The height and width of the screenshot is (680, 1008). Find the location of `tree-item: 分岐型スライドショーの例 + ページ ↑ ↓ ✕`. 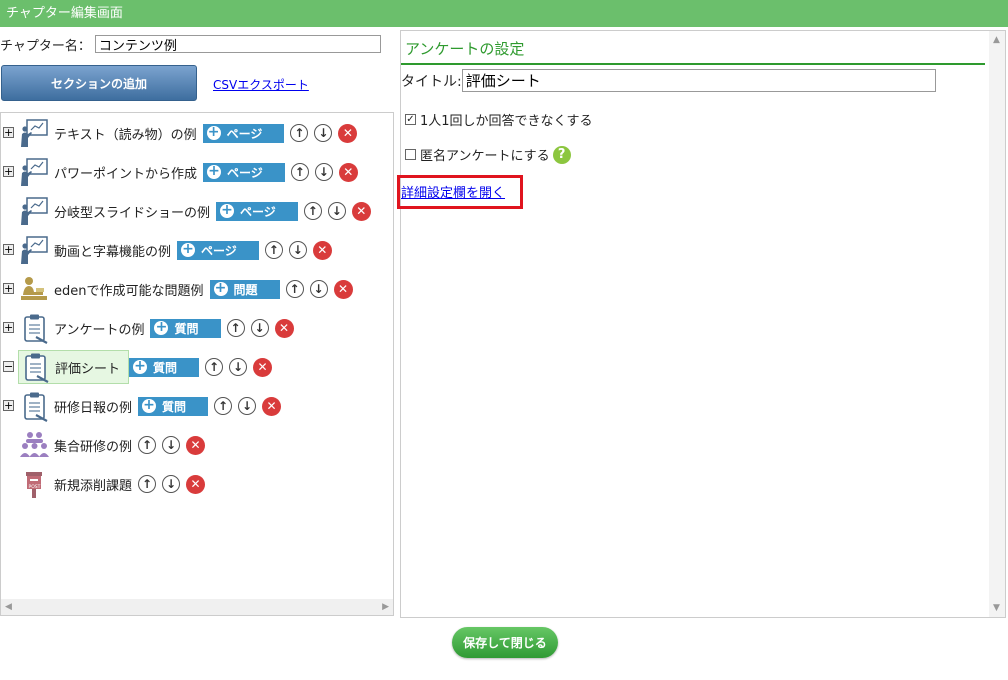

tree-item: 分岐型スライドショーの例 + ページ ↑ ↓ ✕ is located at coordinates (186, 211).